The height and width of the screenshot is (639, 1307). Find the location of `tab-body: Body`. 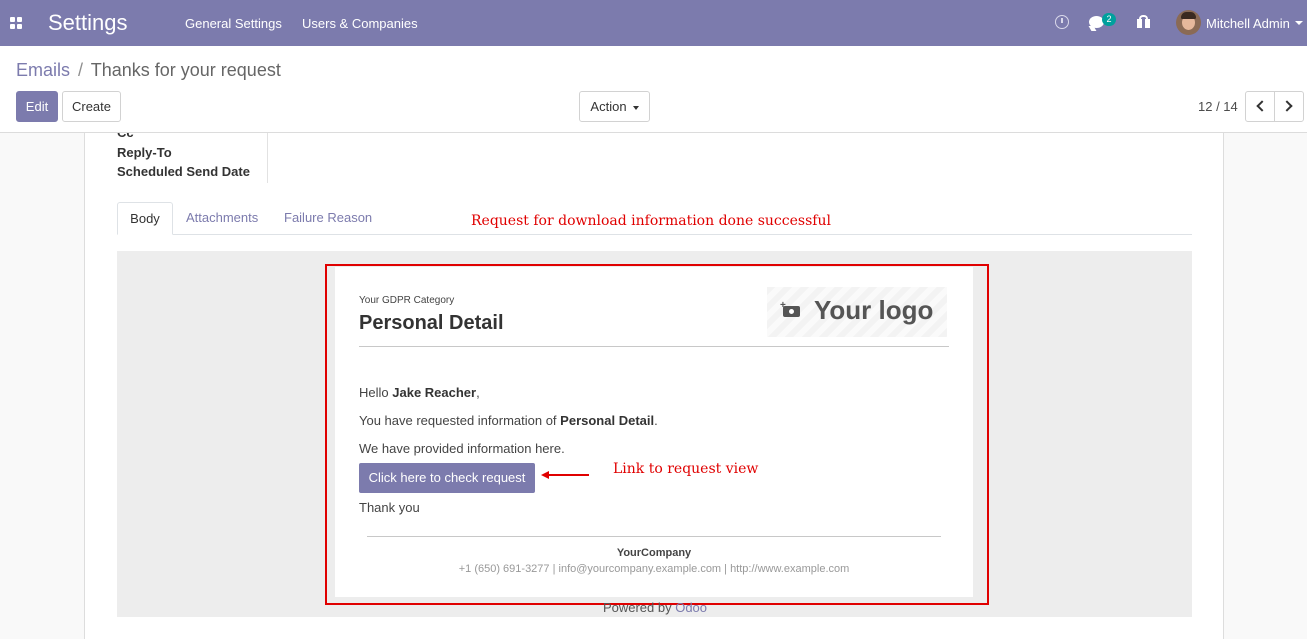

tab-body: Body is located at coordinates (145, 218).